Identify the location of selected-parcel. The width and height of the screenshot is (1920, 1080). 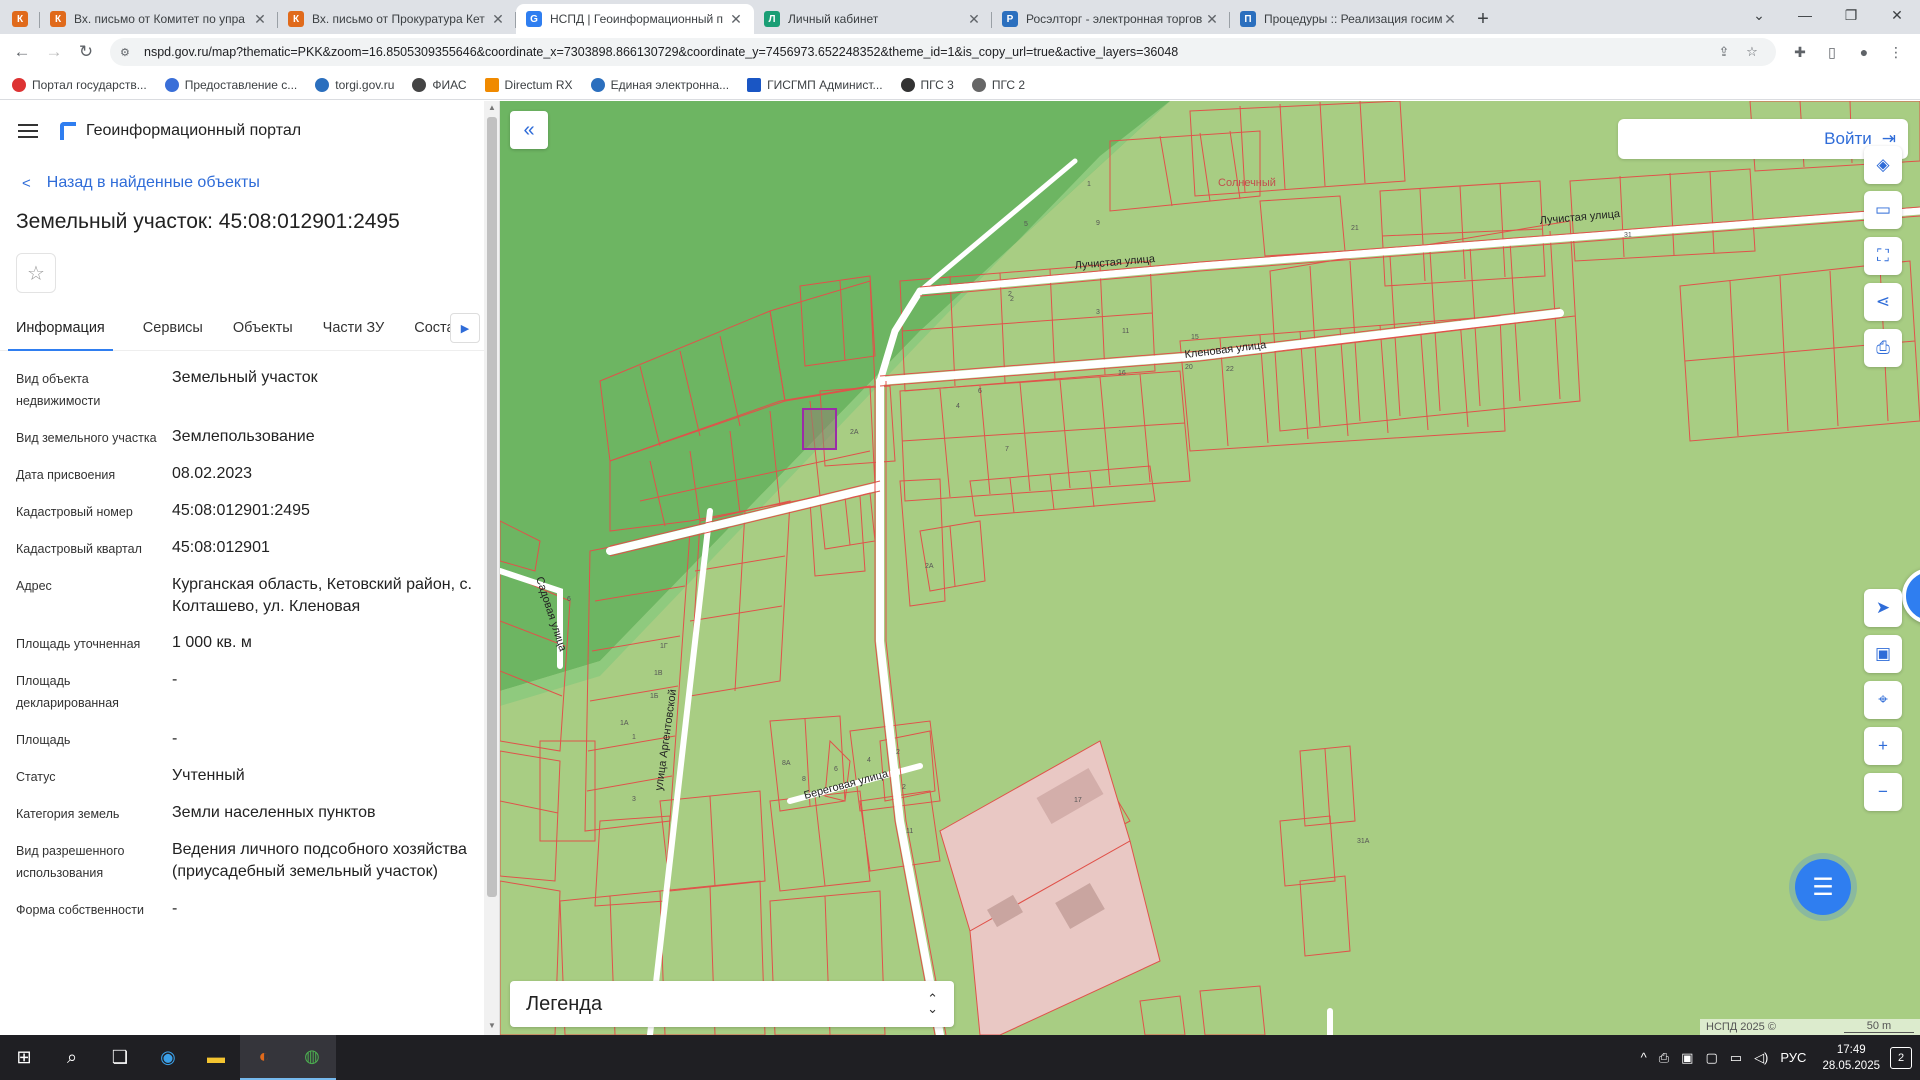
(819, 429).